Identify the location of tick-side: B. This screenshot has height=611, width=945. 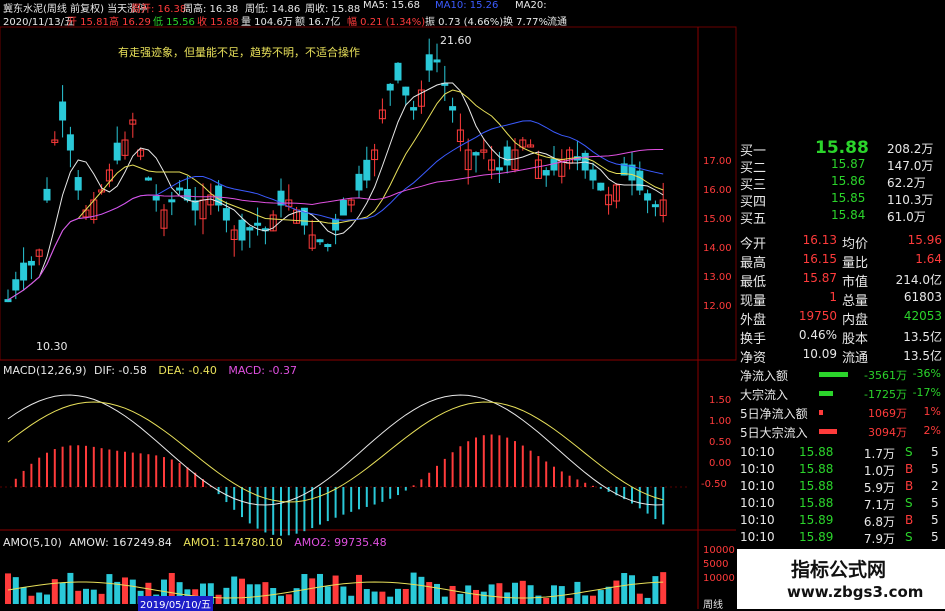
(909, 486).